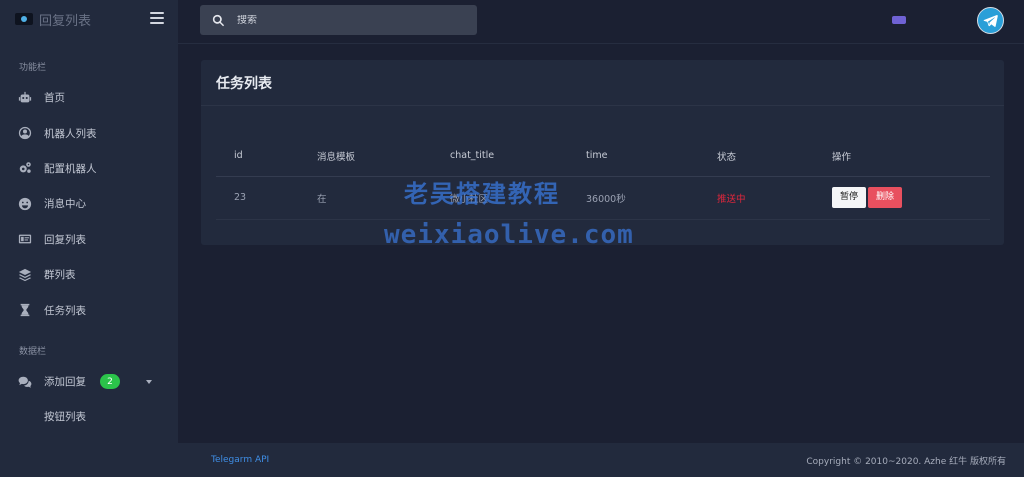 The width and height of the screenshot is (1024, 477). Describe the element at coordinates (218, 20) in the screenshot. I see `search-icon` at that location.